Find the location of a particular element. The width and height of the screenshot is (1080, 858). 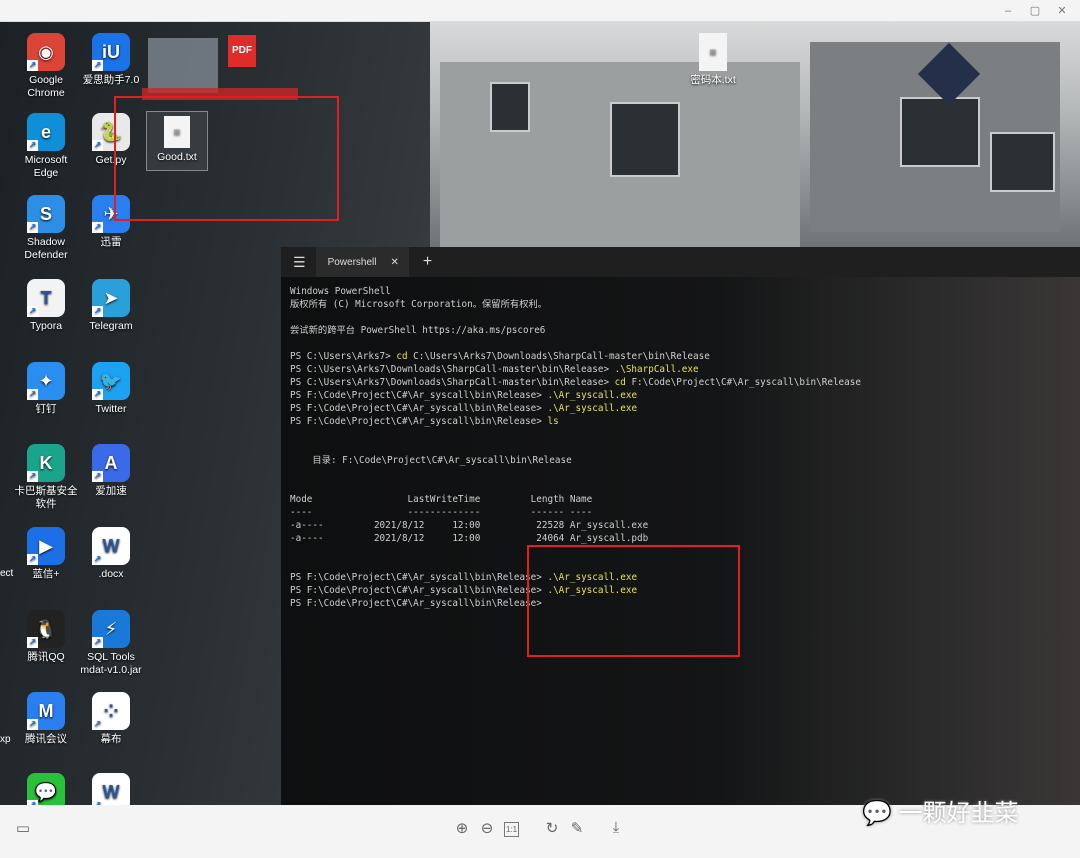

app-icon: ⚡ ↗ is located at coordinates (111, 629).